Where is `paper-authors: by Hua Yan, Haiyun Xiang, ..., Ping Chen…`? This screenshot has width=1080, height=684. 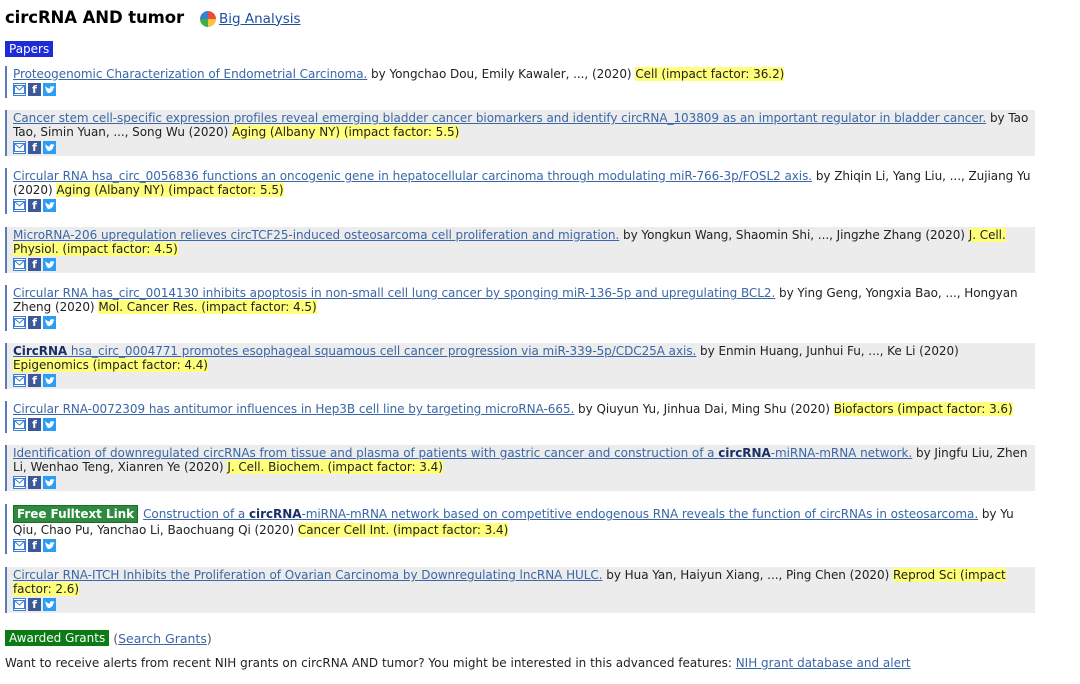 paper-authors: by Hua Yan, Haiyun Xiang, ..., Ping Chen… is located at coordinates (747, 575).